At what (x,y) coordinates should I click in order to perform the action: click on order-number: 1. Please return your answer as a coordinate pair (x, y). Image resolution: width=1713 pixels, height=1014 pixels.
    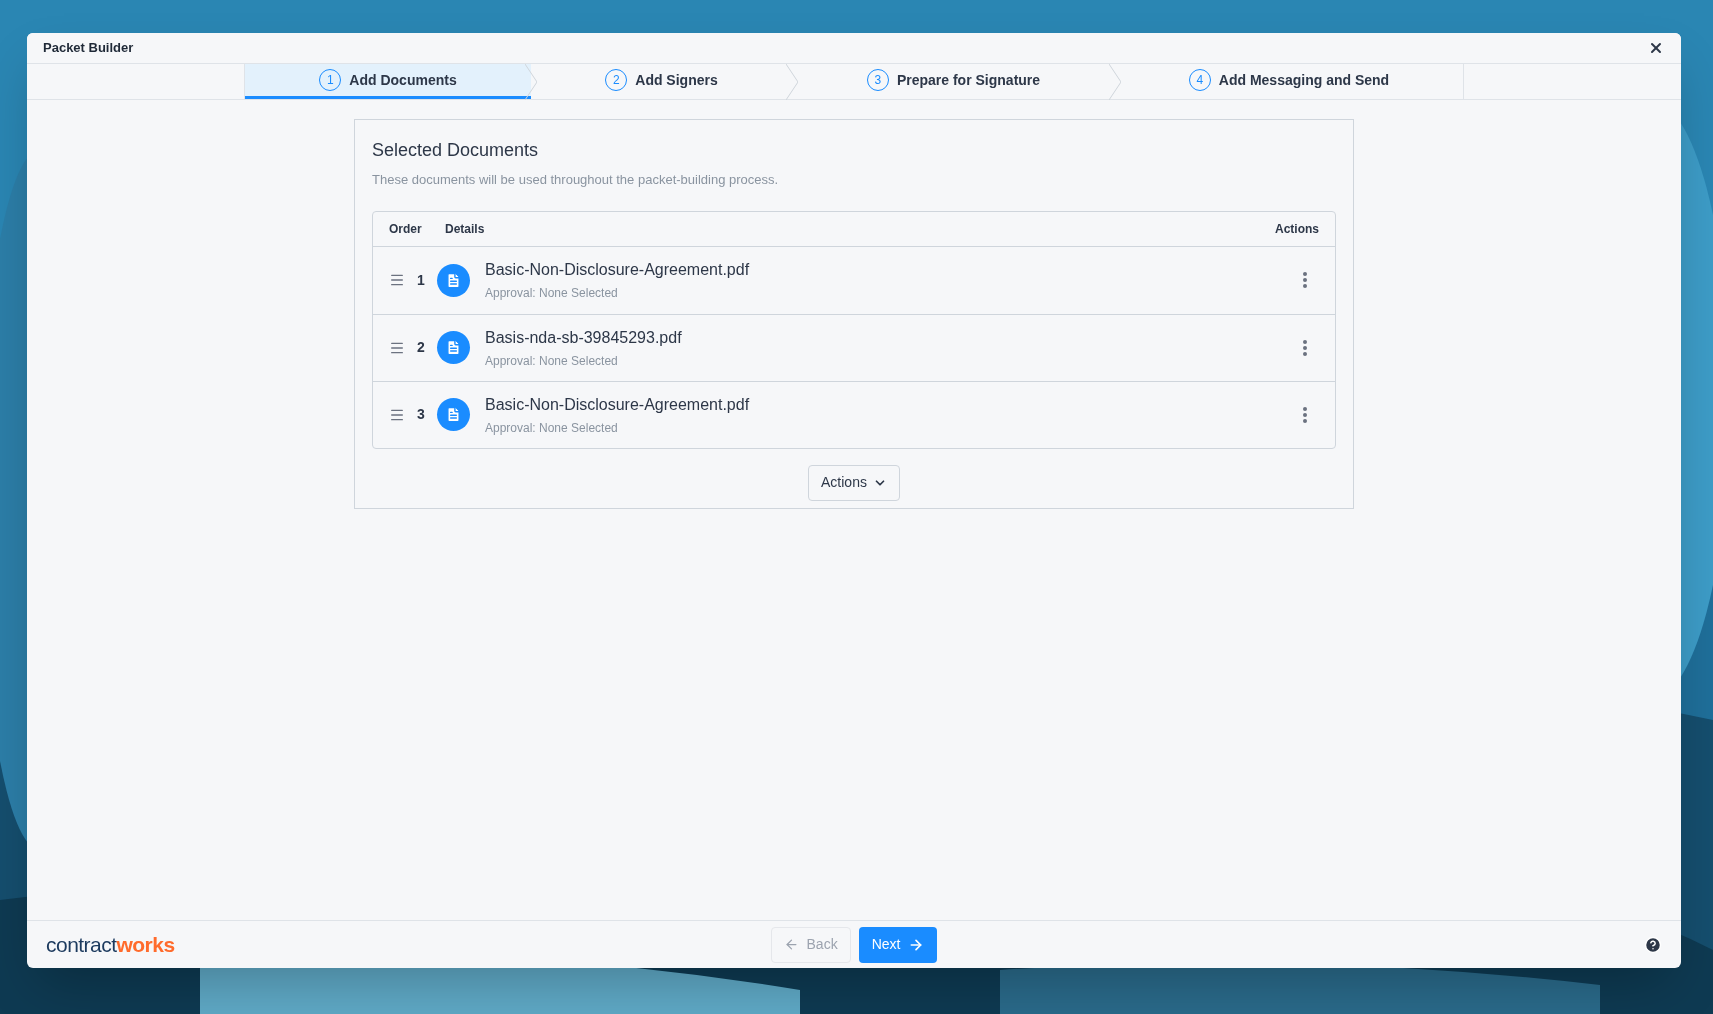
    Looking at the image, I should click on (421, 280).